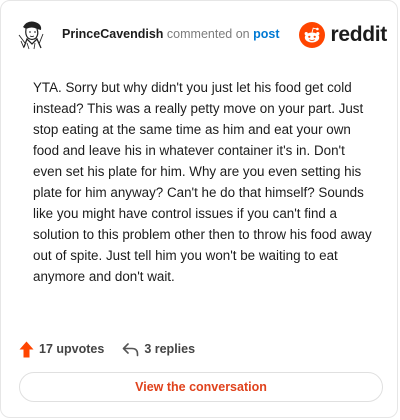 The image size is (400, 420). I want to click on username-link: PrinceCavendish, so click(112, 34).